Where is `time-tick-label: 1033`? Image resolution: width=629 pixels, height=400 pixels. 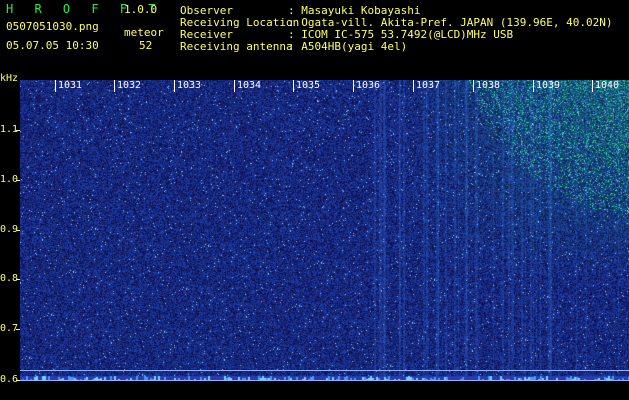
time-tick-label: 1033 is located at coordinates (189, 85).